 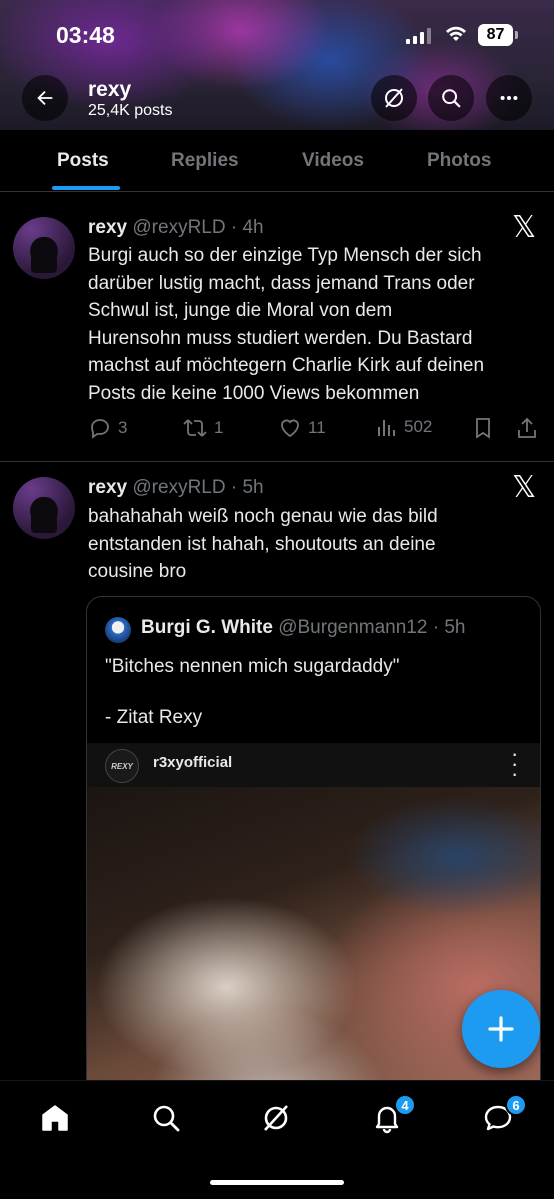 I want to click on bookmark-button, so click(x=483, y=428).